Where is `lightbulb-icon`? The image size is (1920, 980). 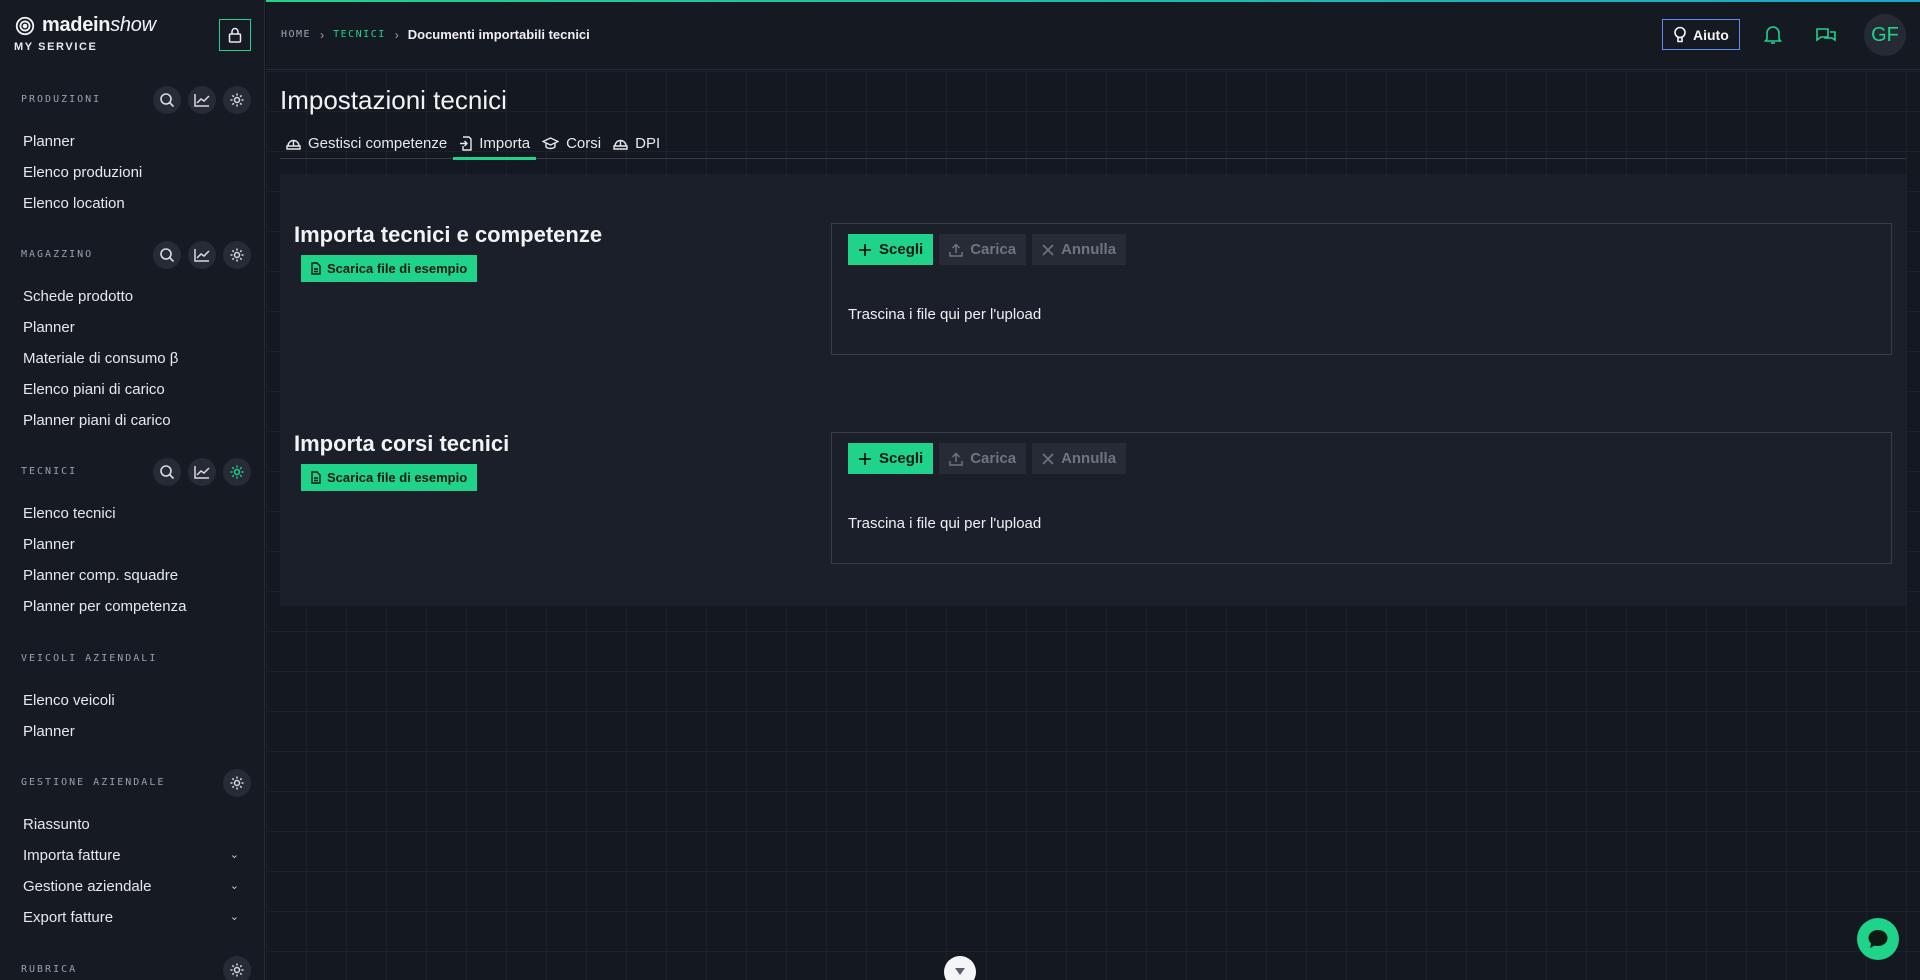
lightbulb-icon is located at coordinates (1680, 34).